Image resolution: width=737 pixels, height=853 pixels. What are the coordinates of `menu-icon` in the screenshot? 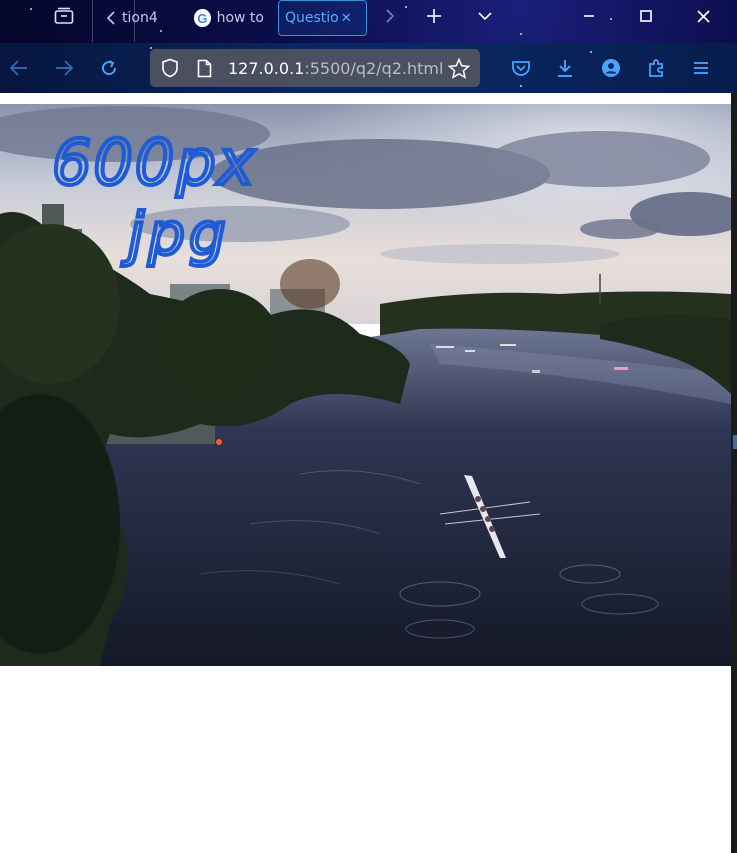 It's located at (701, 68).